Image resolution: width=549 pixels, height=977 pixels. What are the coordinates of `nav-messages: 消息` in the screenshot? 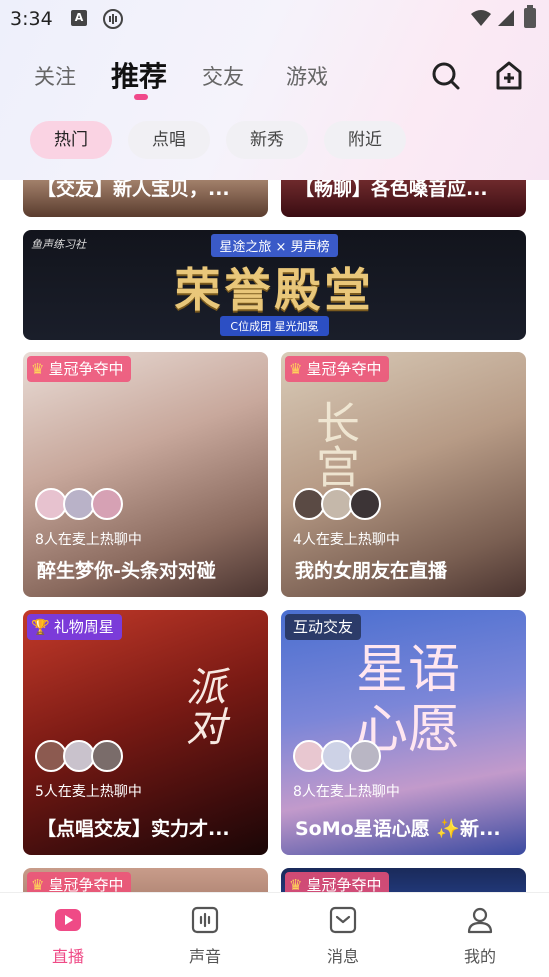 It's located at (343, 935).